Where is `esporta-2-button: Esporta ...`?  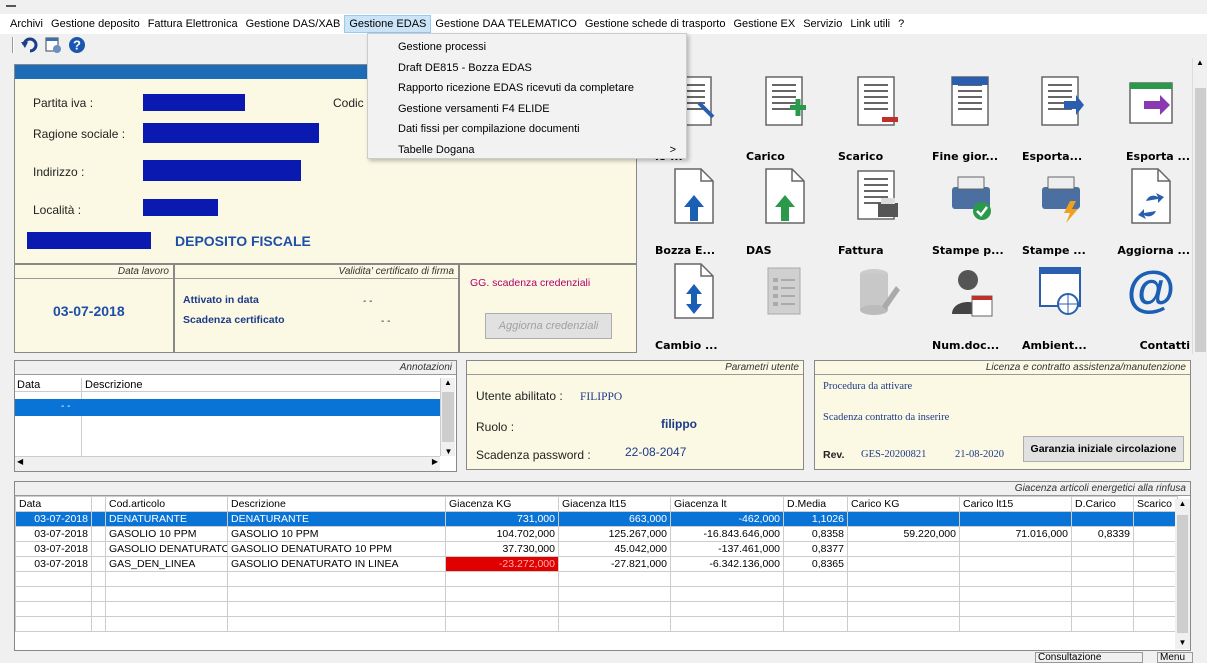 esporta-2-button: Esporta ... is located at coordinates (1154, 116).